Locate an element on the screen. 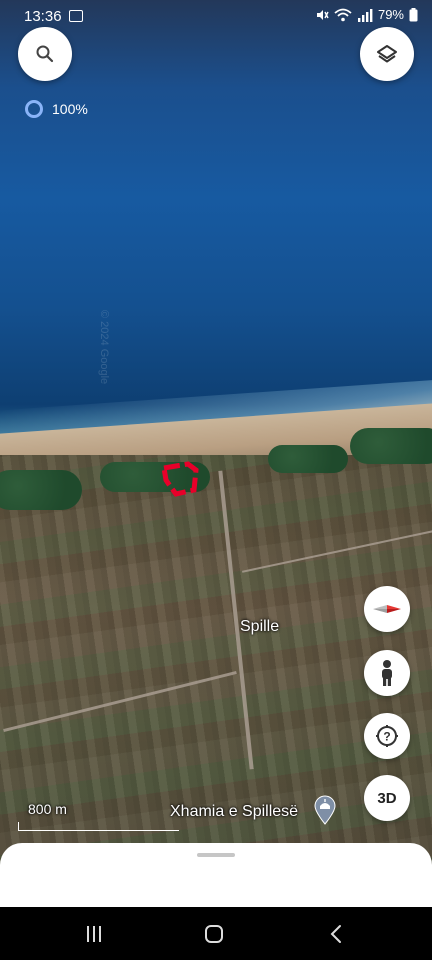 The width and height of the screenshot is (432, 960). home-icon is located at coordinates (214, 934).